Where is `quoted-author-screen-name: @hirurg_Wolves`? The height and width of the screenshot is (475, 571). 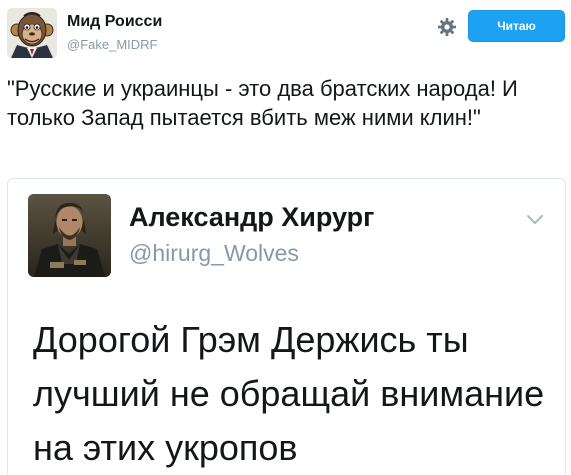 quoted-author-screen-name: @hirurg_Wolves is located at coordinates (214, 253).